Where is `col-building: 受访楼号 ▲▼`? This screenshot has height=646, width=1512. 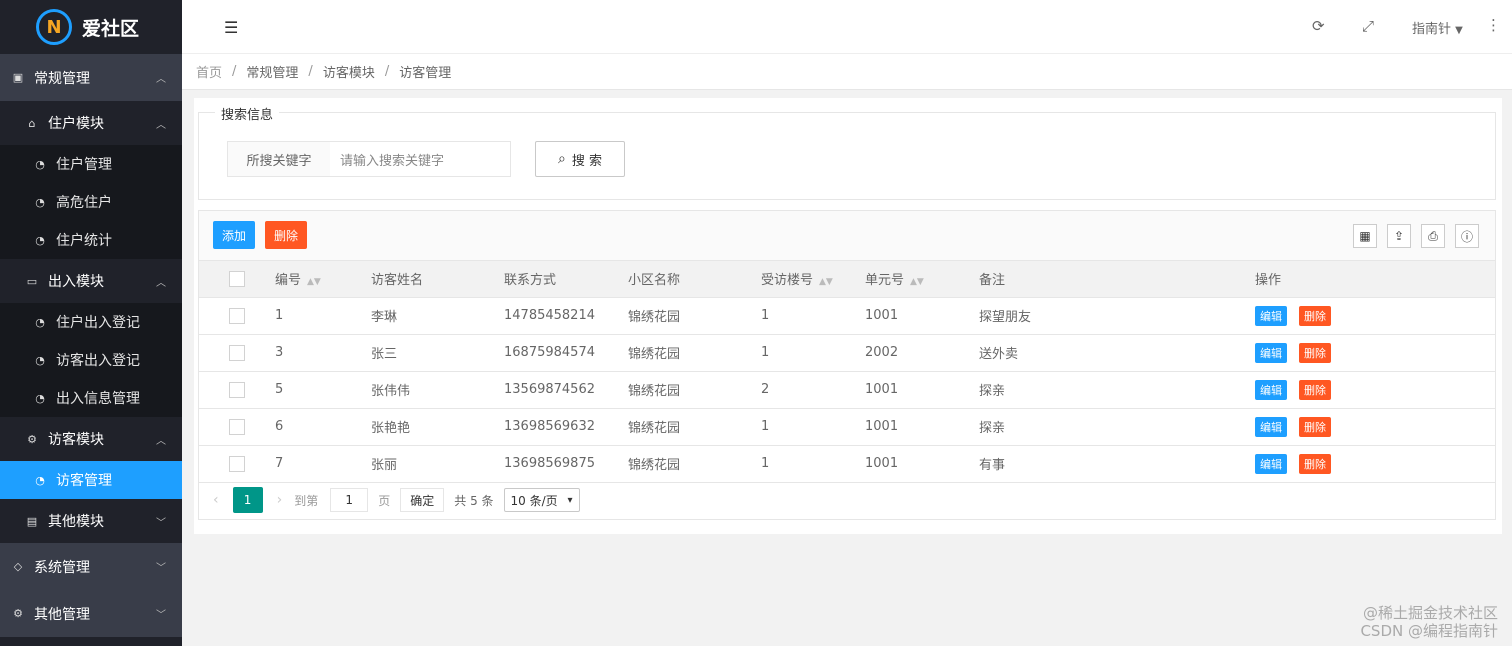 col-building: 受访楼号 ▲▼ is located at coordinates (813, 279).